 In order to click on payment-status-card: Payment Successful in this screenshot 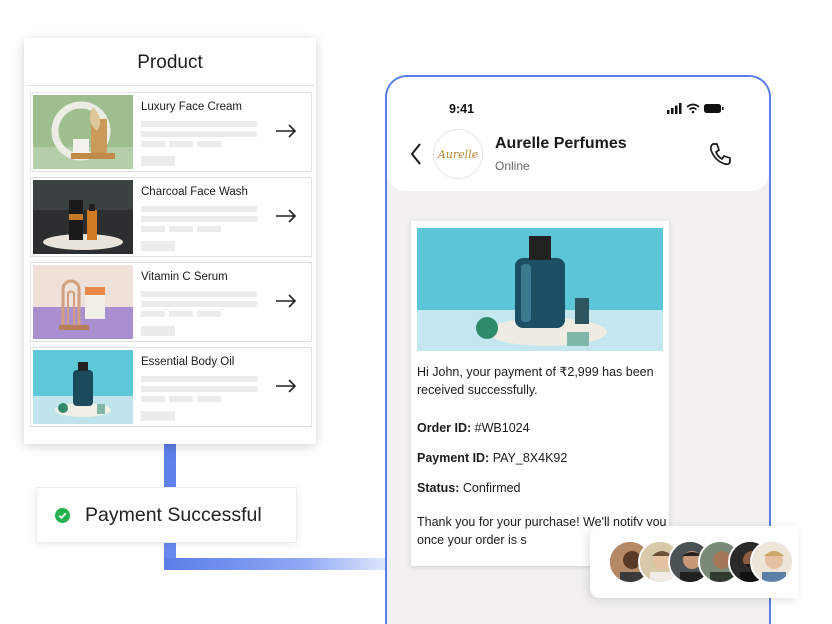, I will do `click(166, 515)`.